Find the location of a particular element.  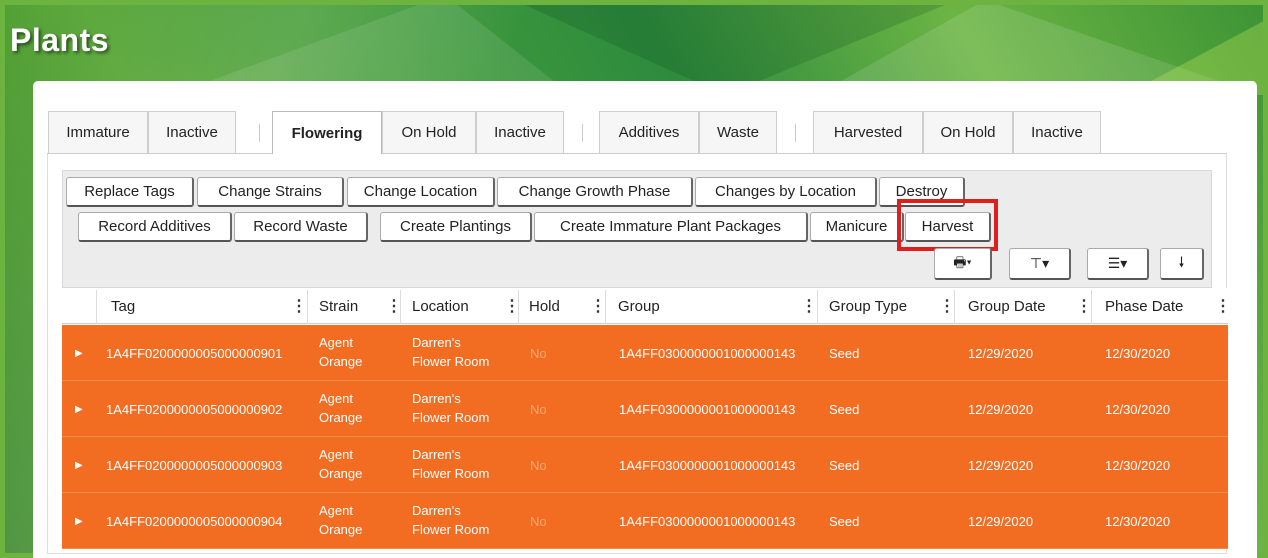

tab-harvested-inactive: Inactive is located at coordinates (1057, 132).